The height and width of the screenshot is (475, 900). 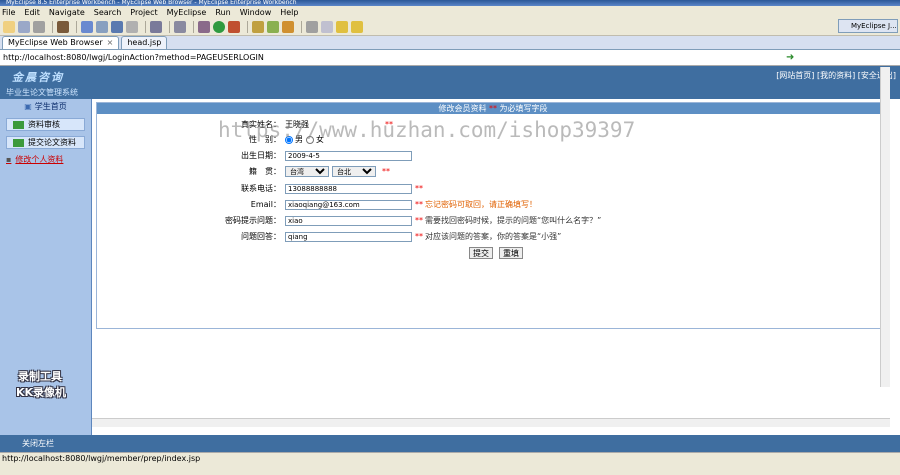 I want to click on gender-label: 性 别：, so click(x=265, y=139).